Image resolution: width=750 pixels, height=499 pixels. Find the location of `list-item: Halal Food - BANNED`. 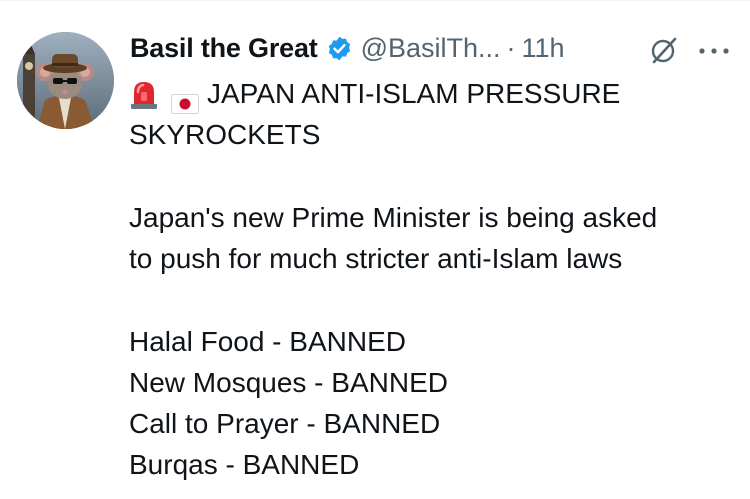

list-item: Halal Food - BANNED is located at coordinates (267, 341).